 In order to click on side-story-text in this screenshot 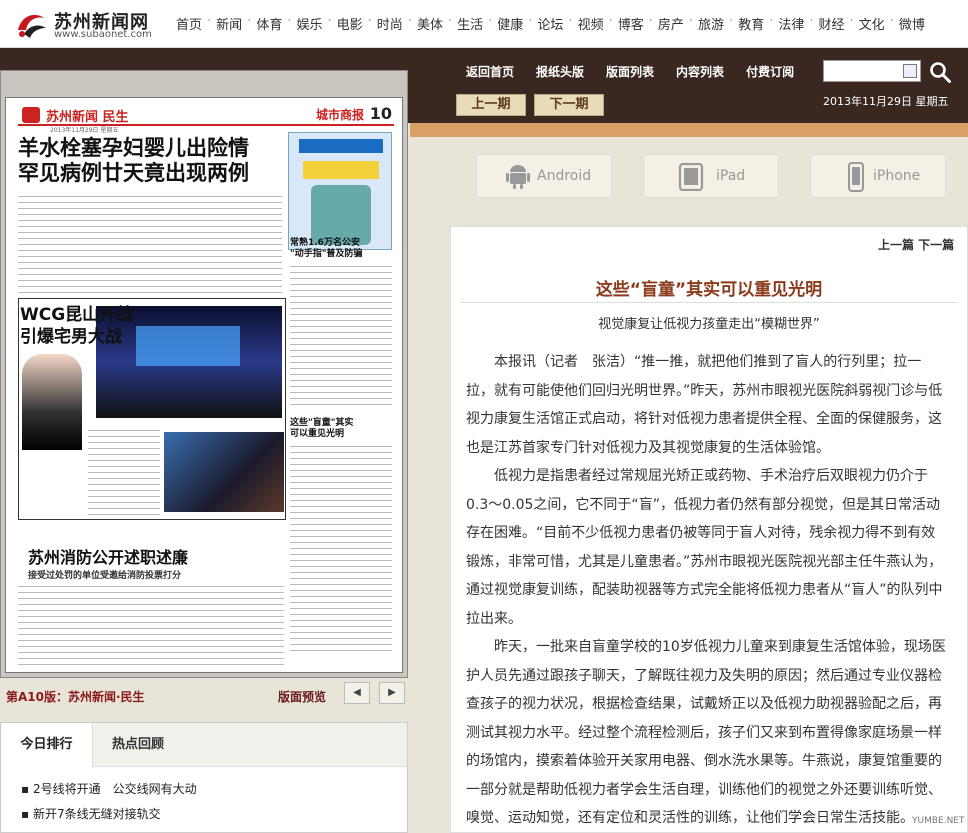, I will do `click(341, 337)`.